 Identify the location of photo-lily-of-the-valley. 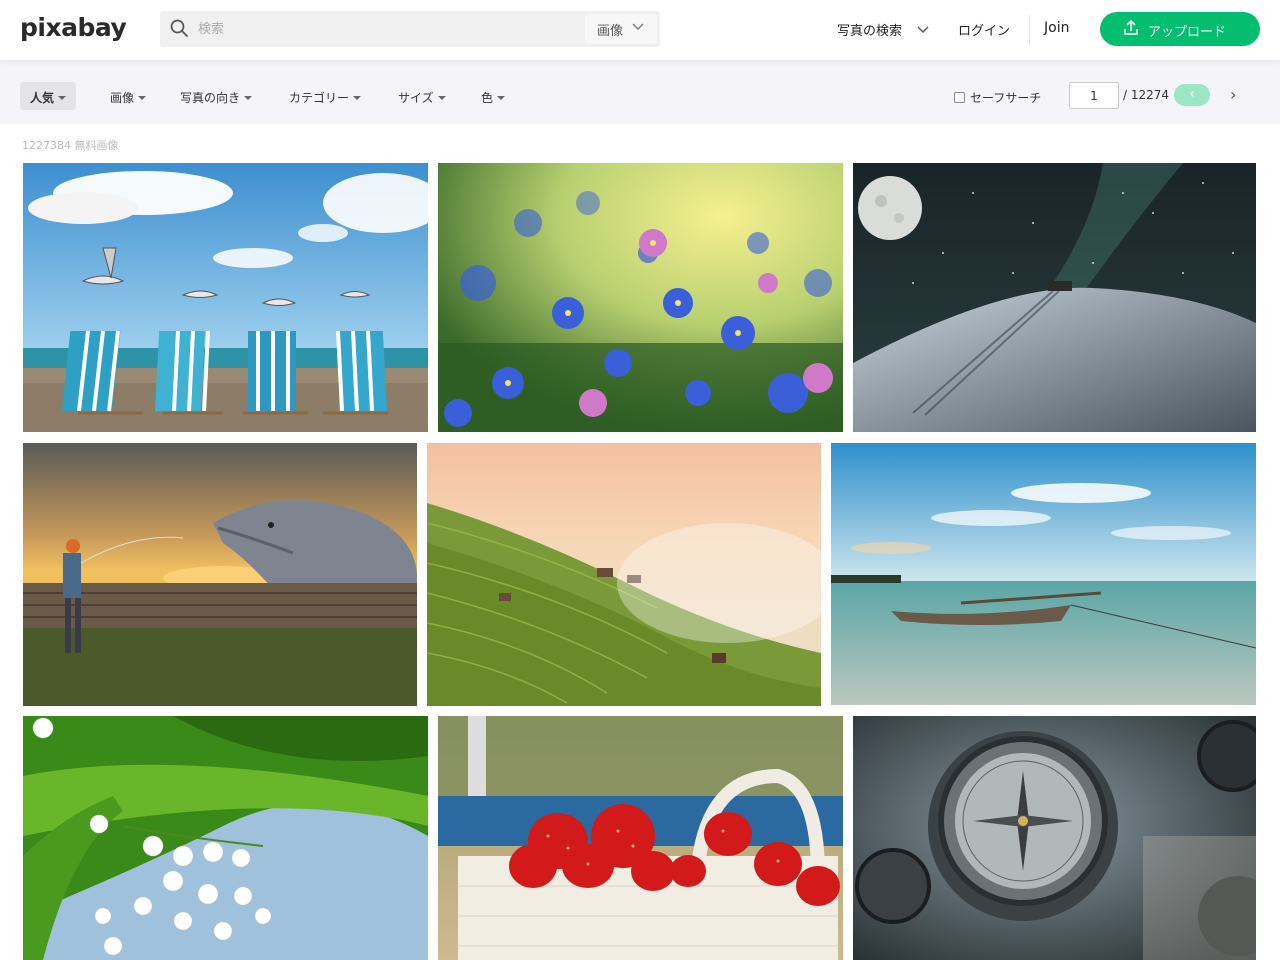
(225, 838).